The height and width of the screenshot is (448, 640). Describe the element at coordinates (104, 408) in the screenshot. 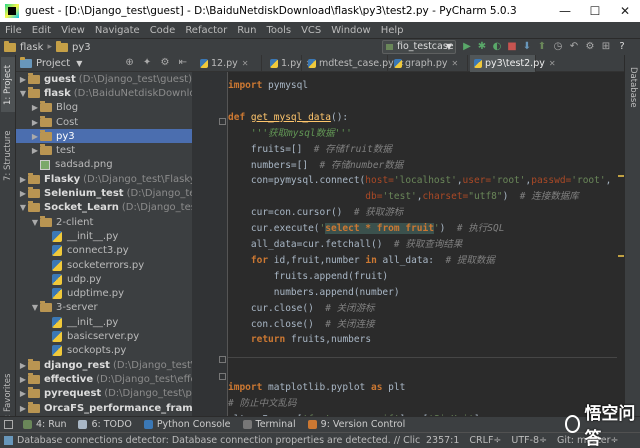

I see `tree-folder: ▶OrcaFS_performance_frame(D:\Djang` at that location.